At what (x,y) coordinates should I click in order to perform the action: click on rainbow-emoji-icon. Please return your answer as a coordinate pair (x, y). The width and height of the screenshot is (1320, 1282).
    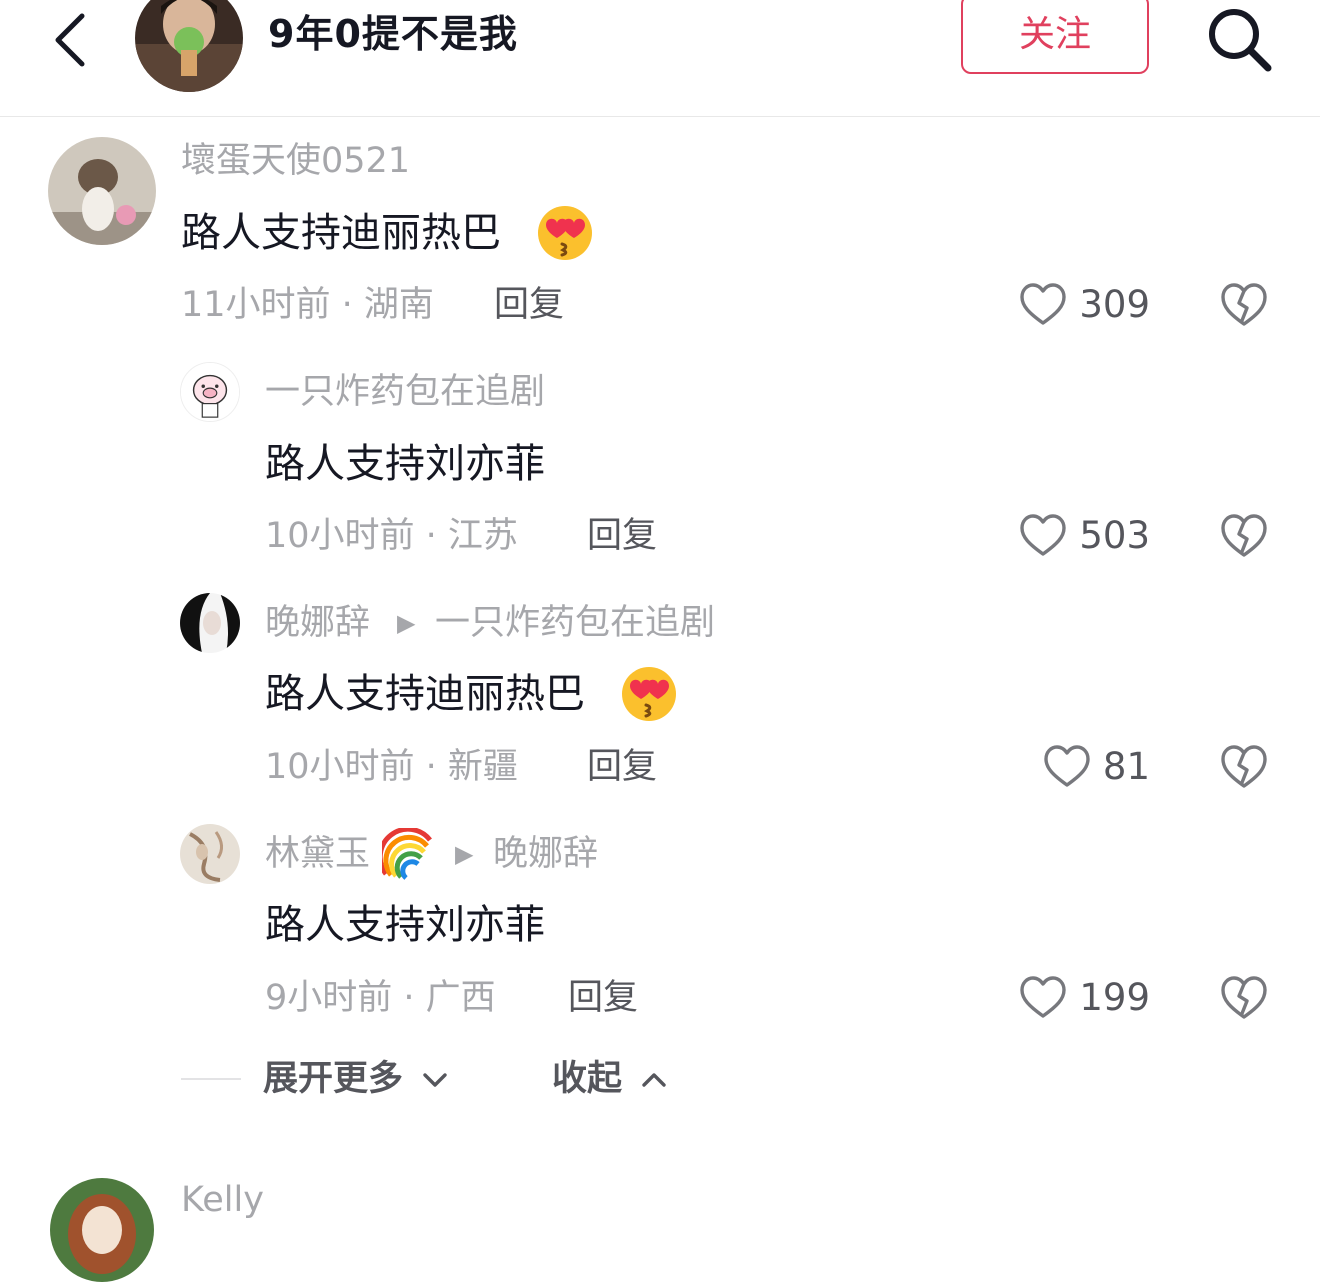
    Looking at the image, I should click on (405, 853).